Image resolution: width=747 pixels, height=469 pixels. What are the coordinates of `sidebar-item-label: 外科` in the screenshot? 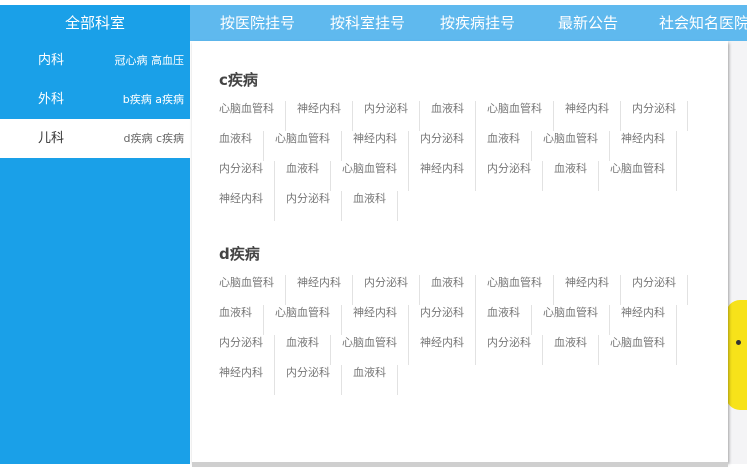 It's located at (51, 99).